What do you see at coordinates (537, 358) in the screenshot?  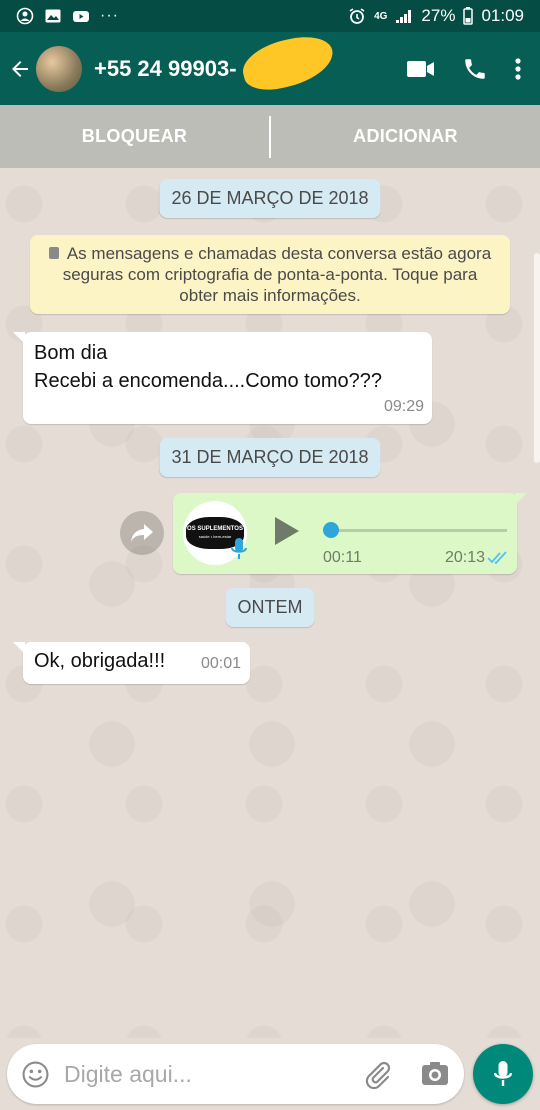 I see `scrollbar` at bounding box center [537, 358].